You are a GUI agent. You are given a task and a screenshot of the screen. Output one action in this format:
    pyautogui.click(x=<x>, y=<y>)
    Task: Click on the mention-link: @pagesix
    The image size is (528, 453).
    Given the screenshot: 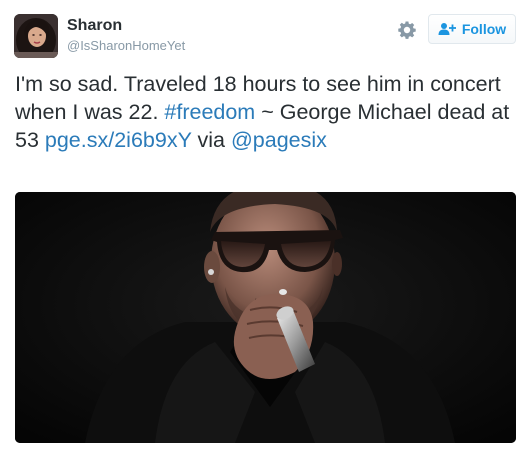 What is the action you would take?
    pyautogui.click(x=279, y=140)
    